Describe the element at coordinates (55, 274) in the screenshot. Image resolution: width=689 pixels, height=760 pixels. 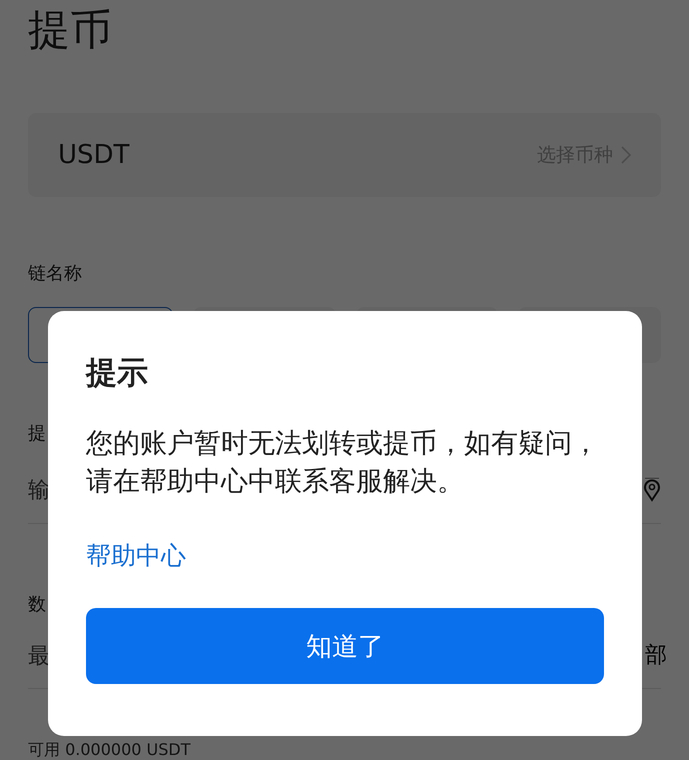
I see `chain-label: 链名称` at that location.